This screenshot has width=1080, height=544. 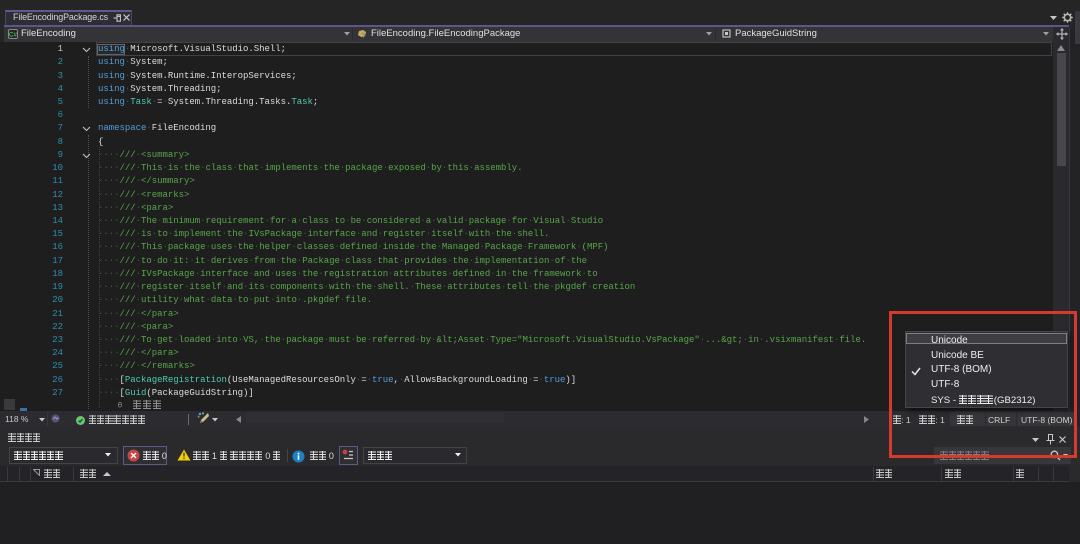 I want to click on svg-text: C#, so click(x=13, y=34).